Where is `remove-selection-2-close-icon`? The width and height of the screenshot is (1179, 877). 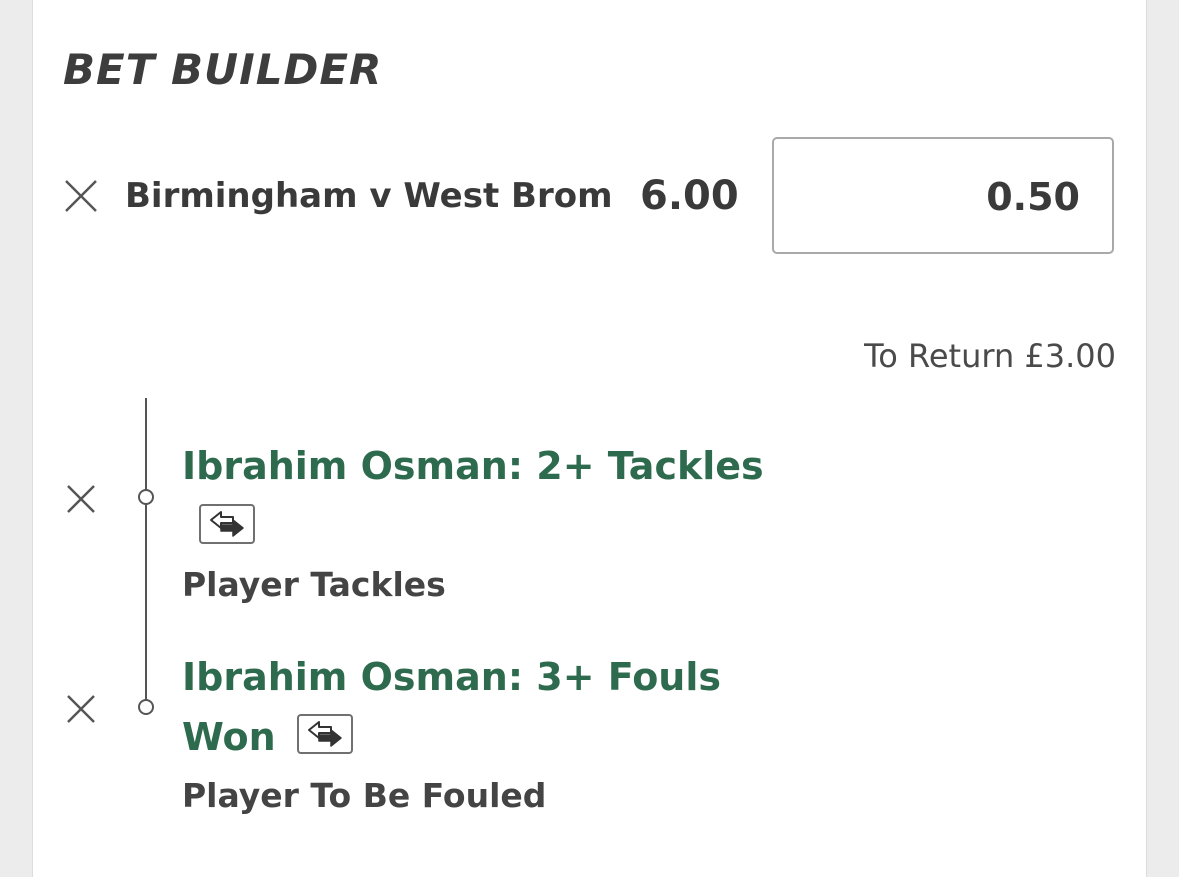 remove-selection-2-close-icon is located at coordinates (81, 709).